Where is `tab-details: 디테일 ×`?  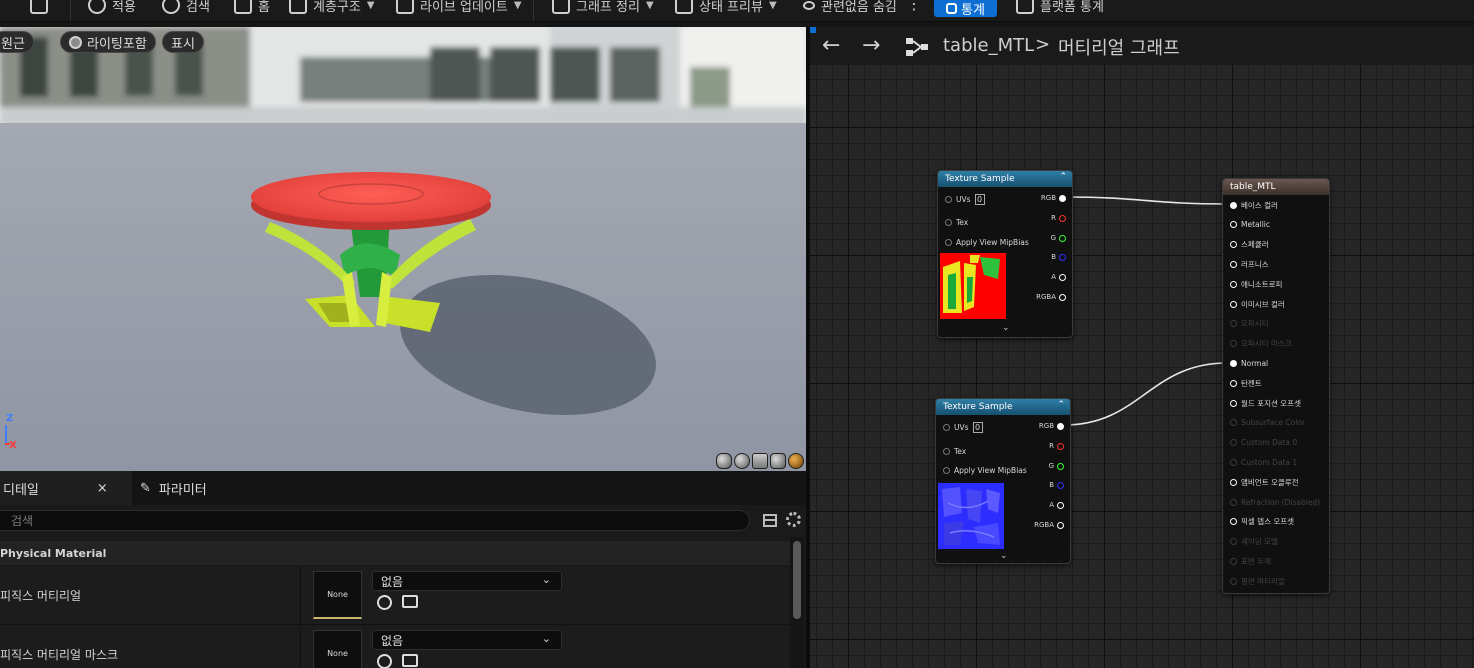 tab-details: 디테일 × is located at coordinates (66, 488).